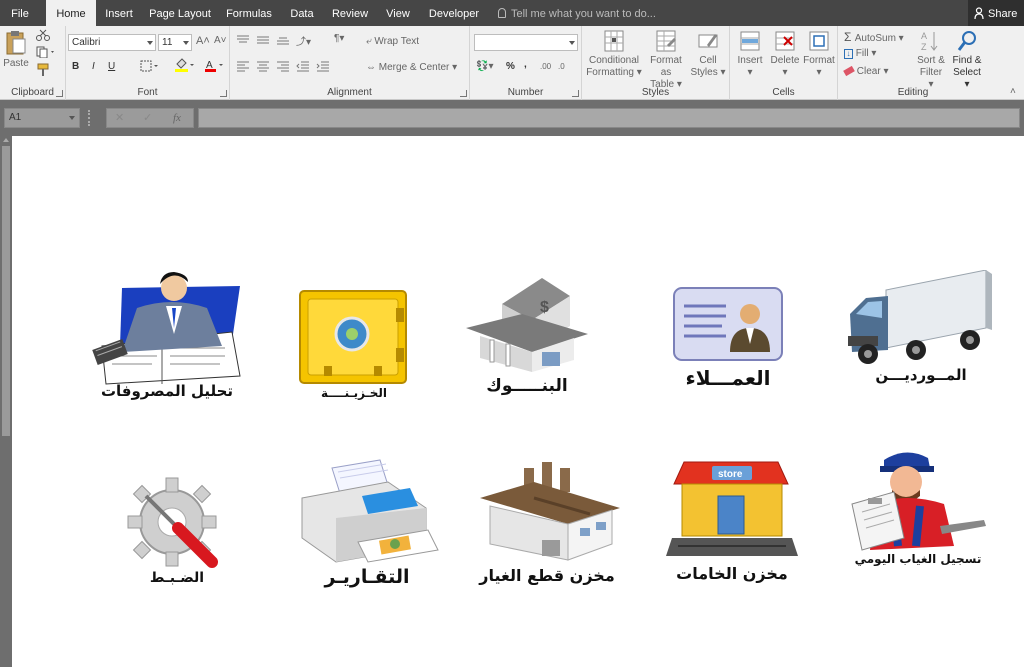 Image resolution: width=1024 pixels, height=667 pixels. What do you see at coordinates (666, 66) in the screenshot?
I see `format-as-table-label-1: Format as` at bounding box center [666, 66].